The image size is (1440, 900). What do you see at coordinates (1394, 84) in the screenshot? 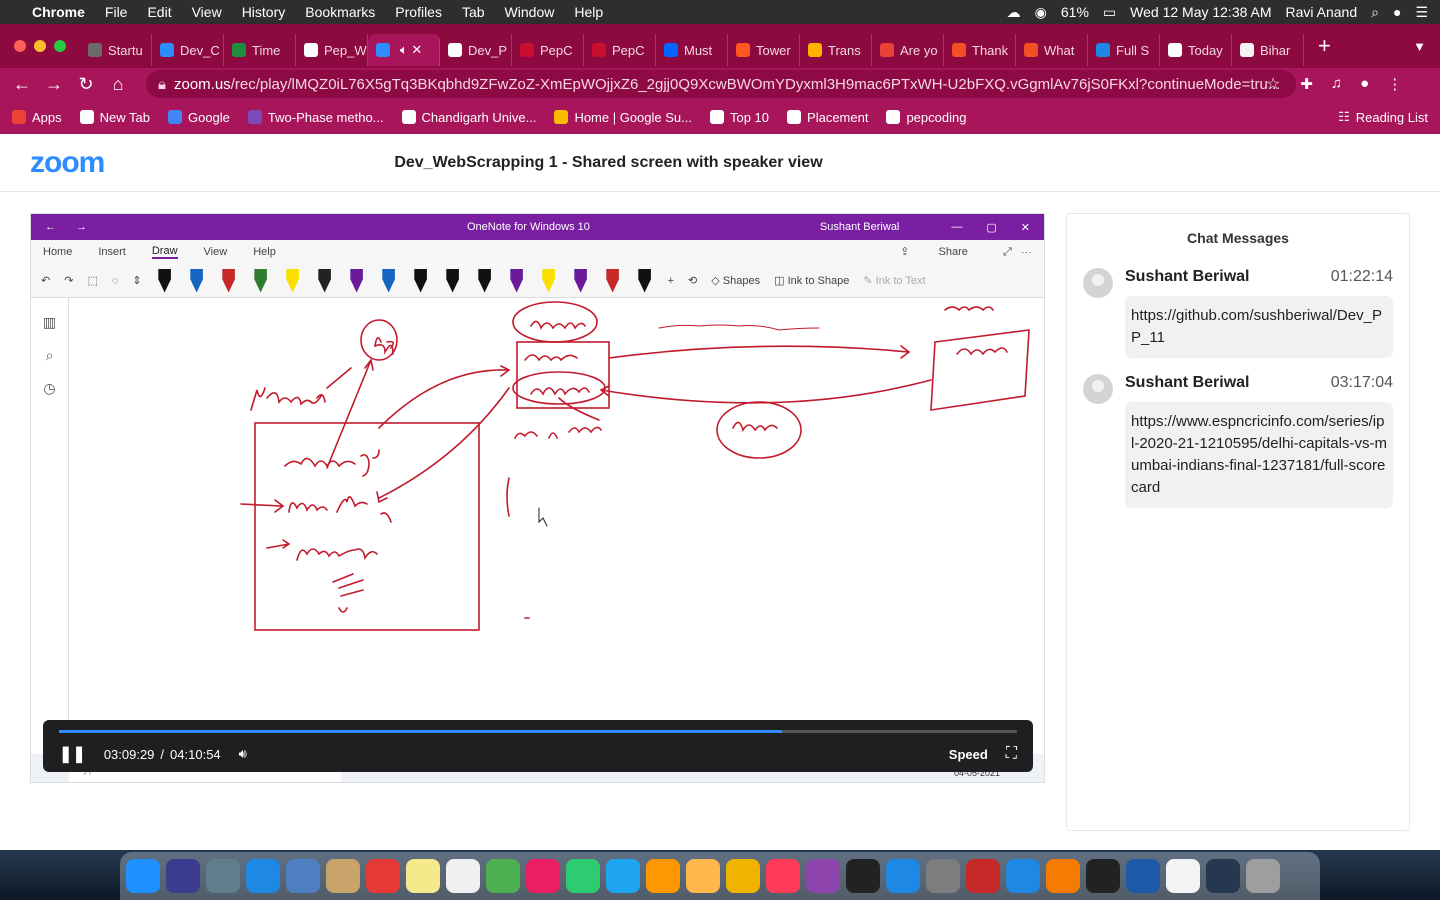
I see `chrome-menu-icon: ⋮` at bounding box center [1394, 84].